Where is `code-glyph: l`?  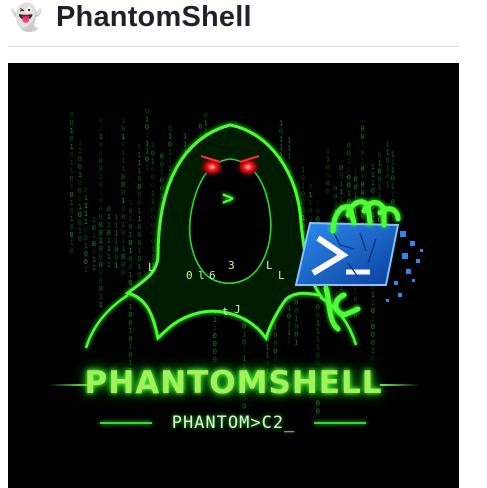
code-glyph: l is located at coordinates (201, 275).